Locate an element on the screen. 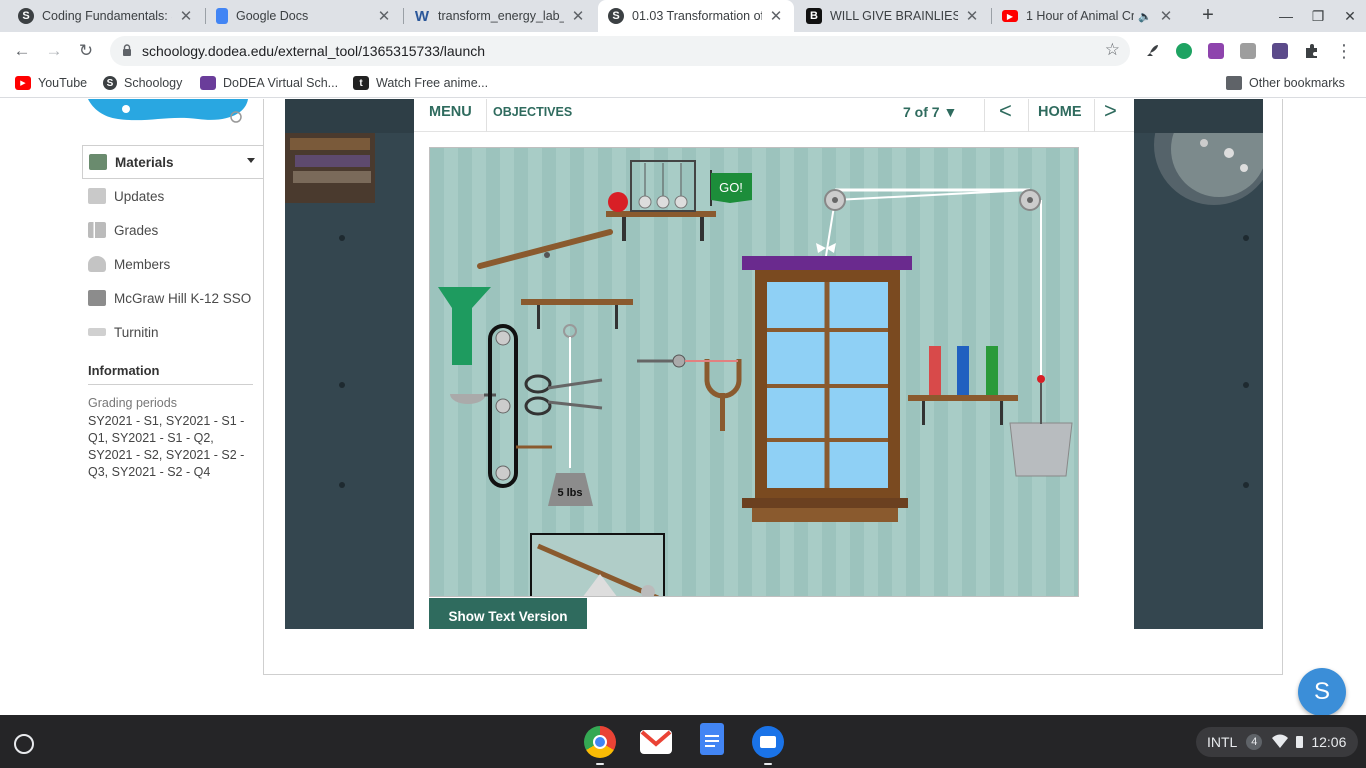 The width and height of the screenshot is (1366, 768). window is located at coordinates (825, 396).